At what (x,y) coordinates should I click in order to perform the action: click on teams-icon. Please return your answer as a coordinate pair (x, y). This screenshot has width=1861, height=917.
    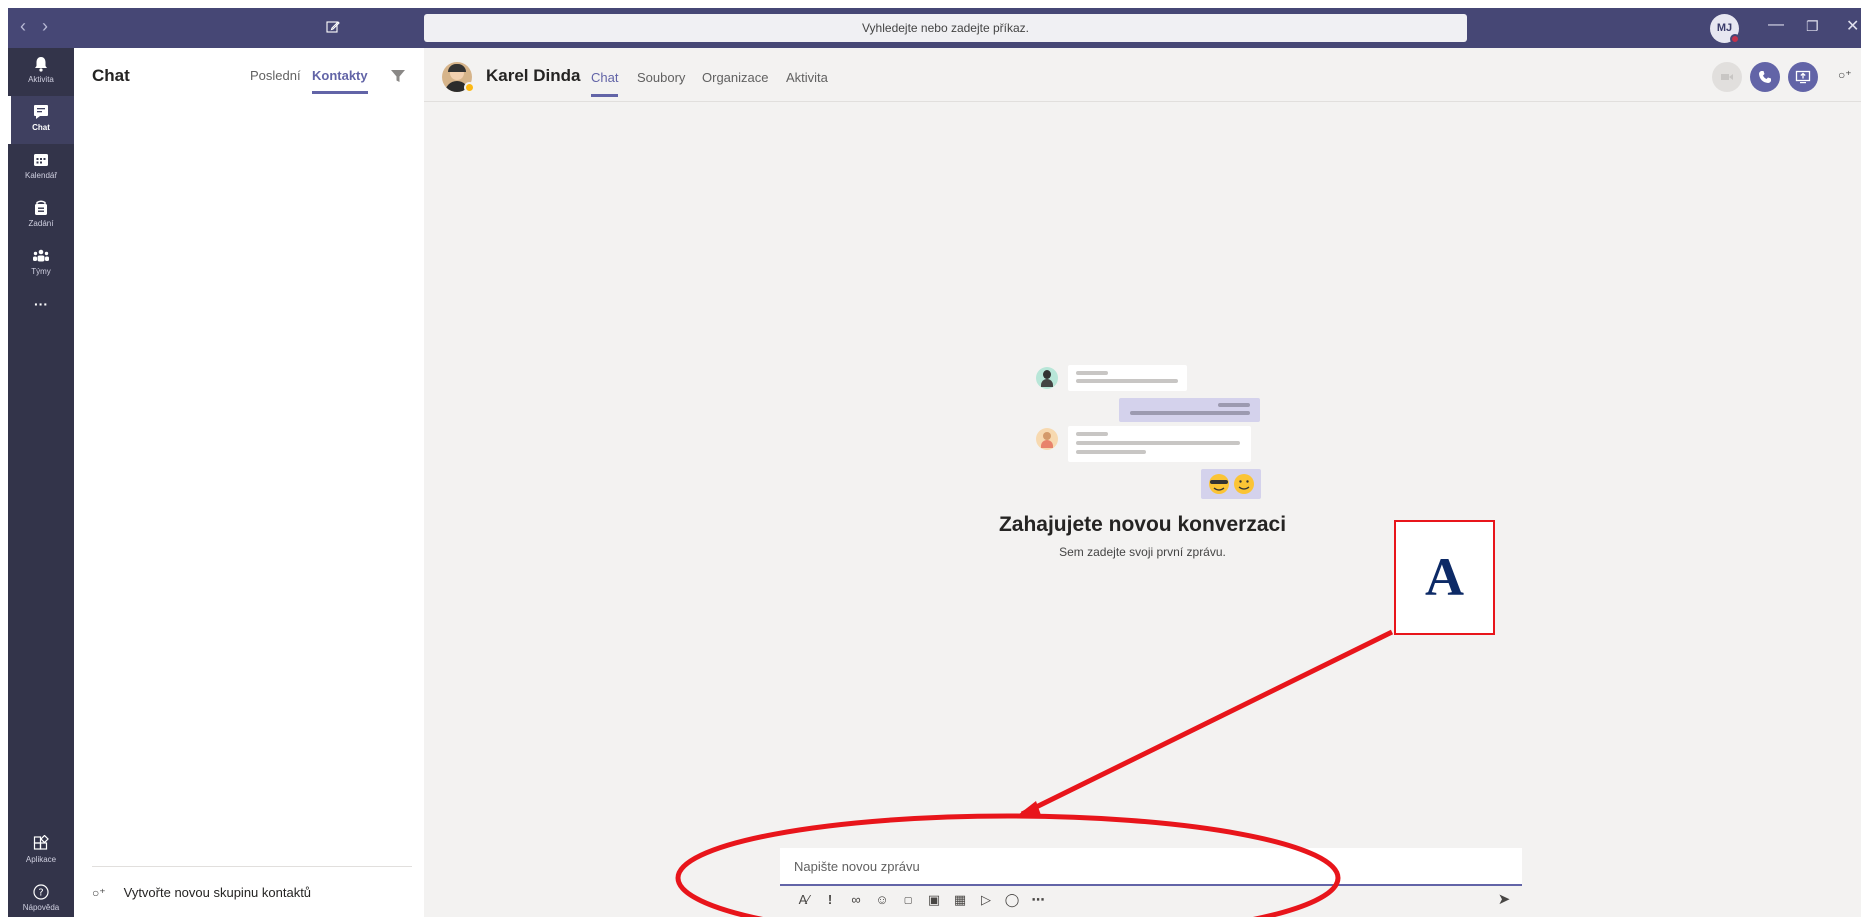
    Looking at the image, I should click on (41, 255).